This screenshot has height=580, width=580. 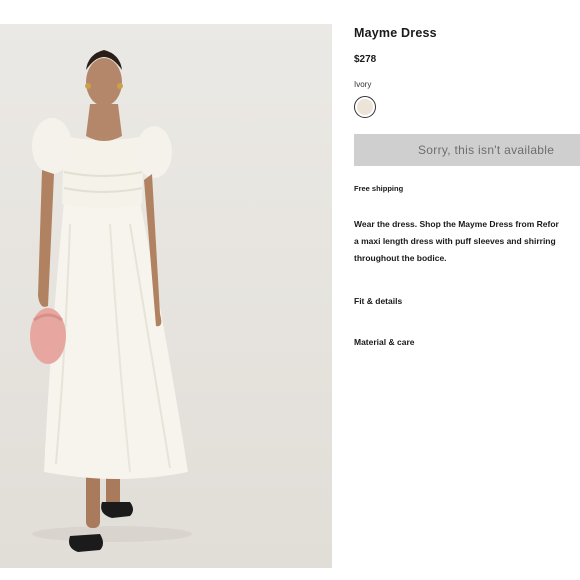 What do you see at coordinates (365, 59) in the screenshot?
I see `product-price: $278` at bounding box center [365, 59].